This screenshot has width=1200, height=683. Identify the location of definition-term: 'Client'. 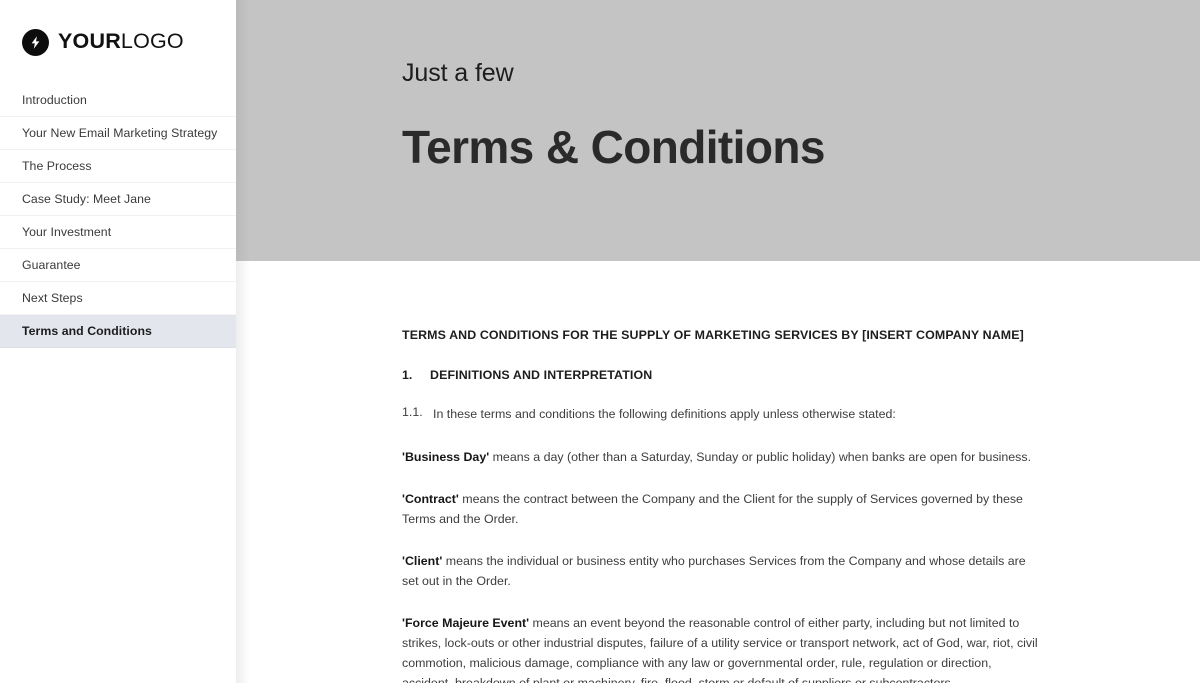
(422, 560).